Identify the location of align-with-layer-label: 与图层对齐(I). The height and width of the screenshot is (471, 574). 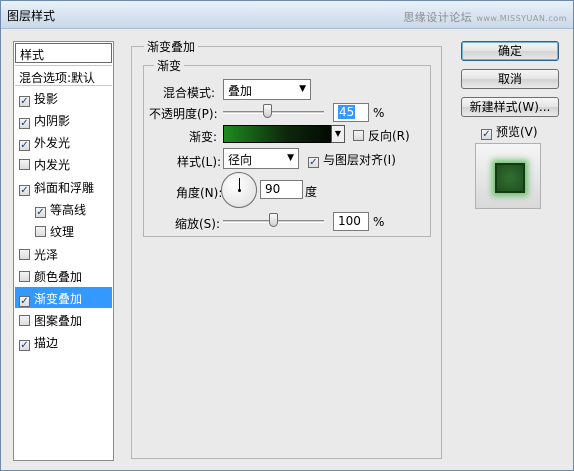
(359, 160).